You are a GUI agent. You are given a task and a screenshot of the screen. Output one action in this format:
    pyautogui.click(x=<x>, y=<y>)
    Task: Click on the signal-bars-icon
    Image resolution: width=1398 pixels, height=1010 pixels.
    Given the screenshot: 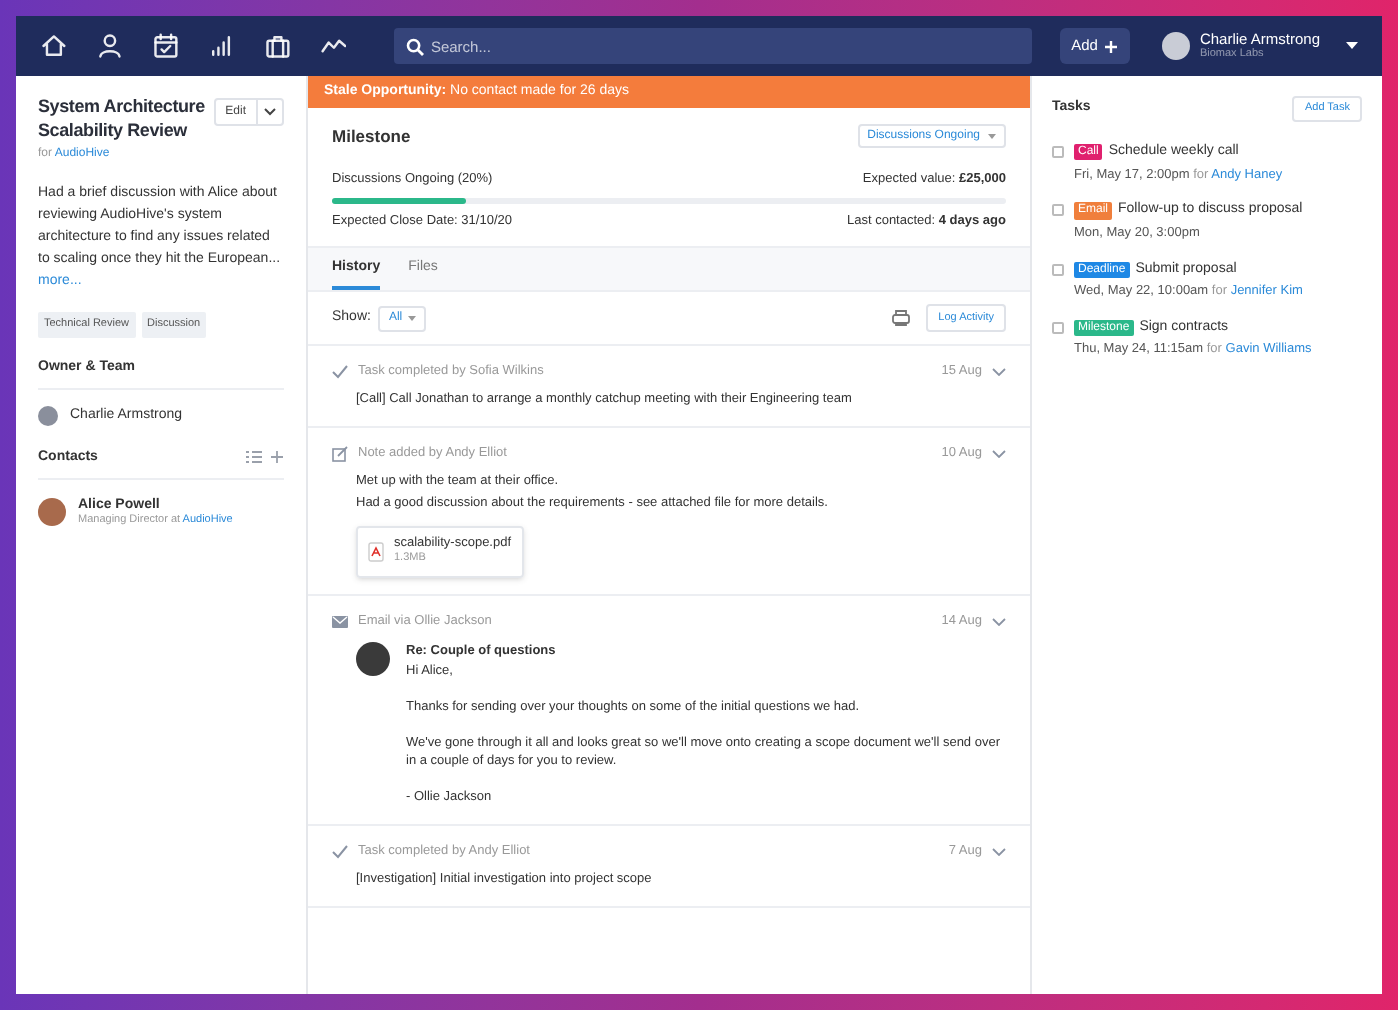 What is the action you would take?
    pyautogui.click(x=221, y=46)
    